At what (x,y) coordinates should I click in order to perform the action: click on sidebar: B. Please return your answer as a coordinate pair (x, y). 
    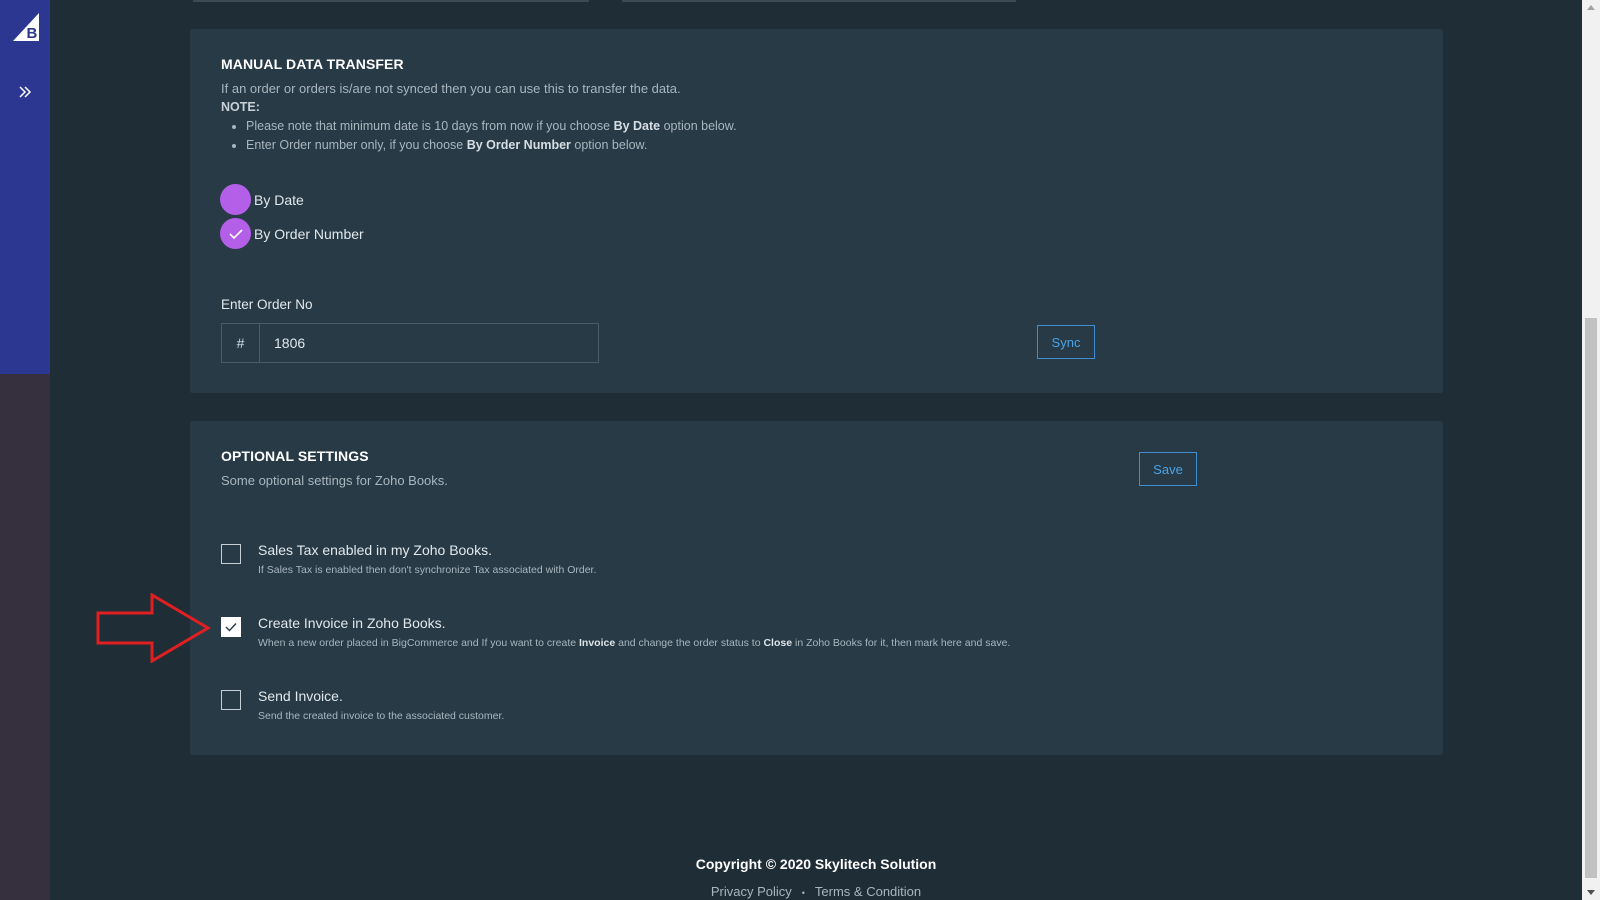
    Looking at the image, I should click on (25, 450).